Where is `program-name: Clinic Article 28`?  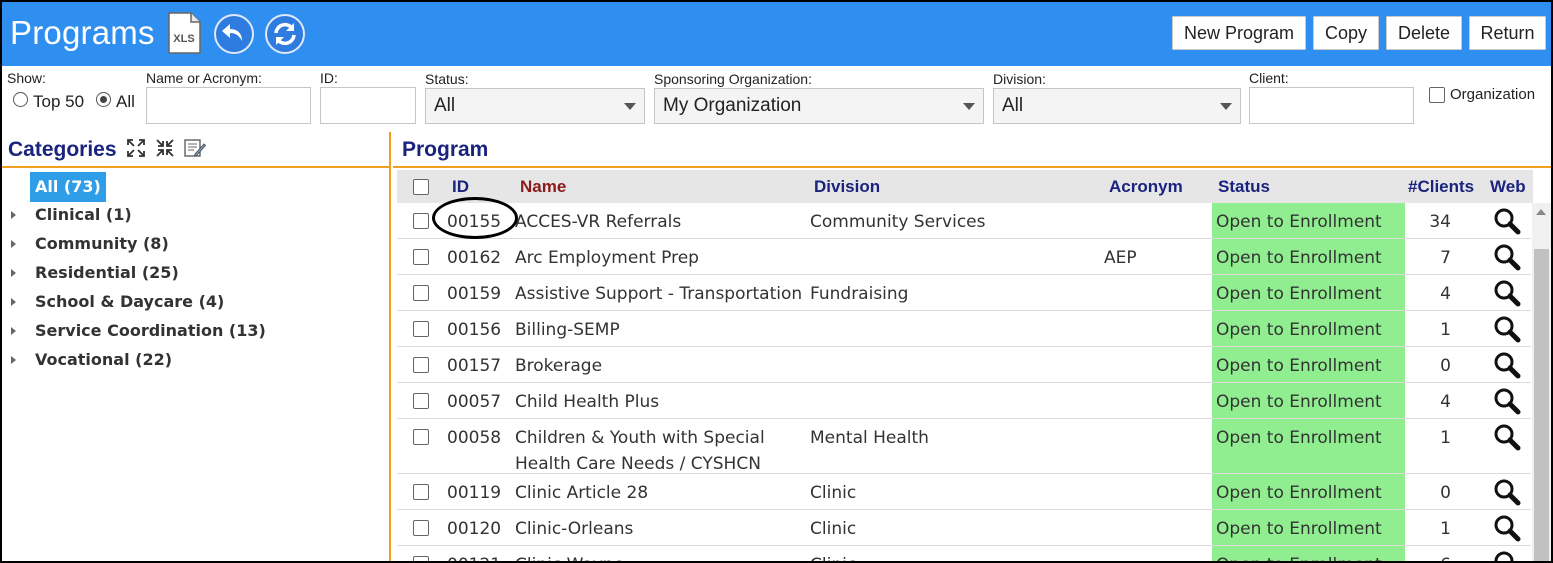
program-name: Clinic Article 28 is located at coordinates (581, 493).